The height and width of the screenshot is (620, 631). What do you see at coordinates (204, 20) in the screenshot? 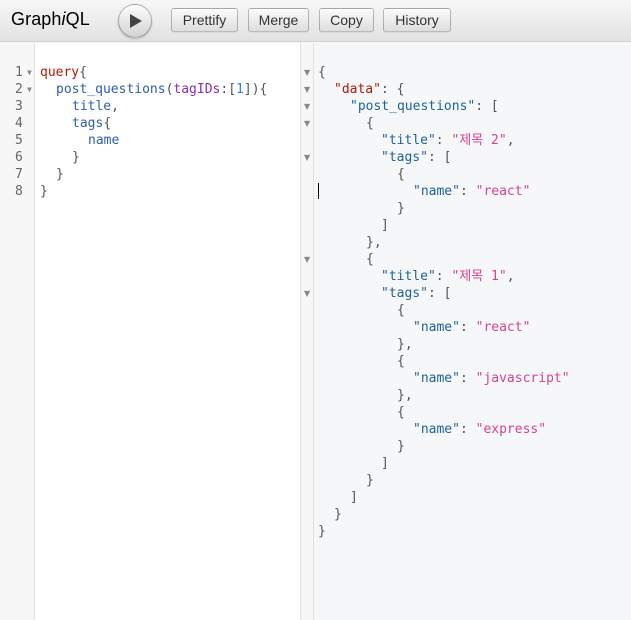
I see `prettify-button: Prettify` at bounding box center [204, 20].